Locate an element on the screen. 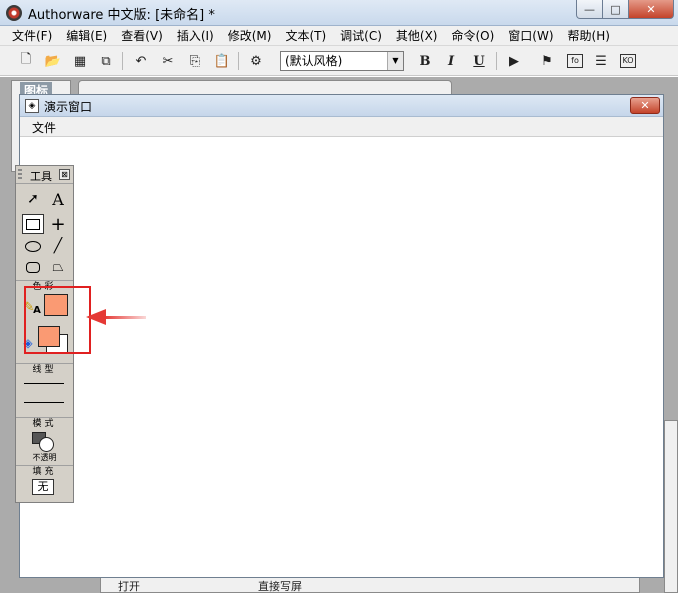 The image size is (678, 593). tools-palette-header: 工具 ⊠ is located at coordinates (44, 175).